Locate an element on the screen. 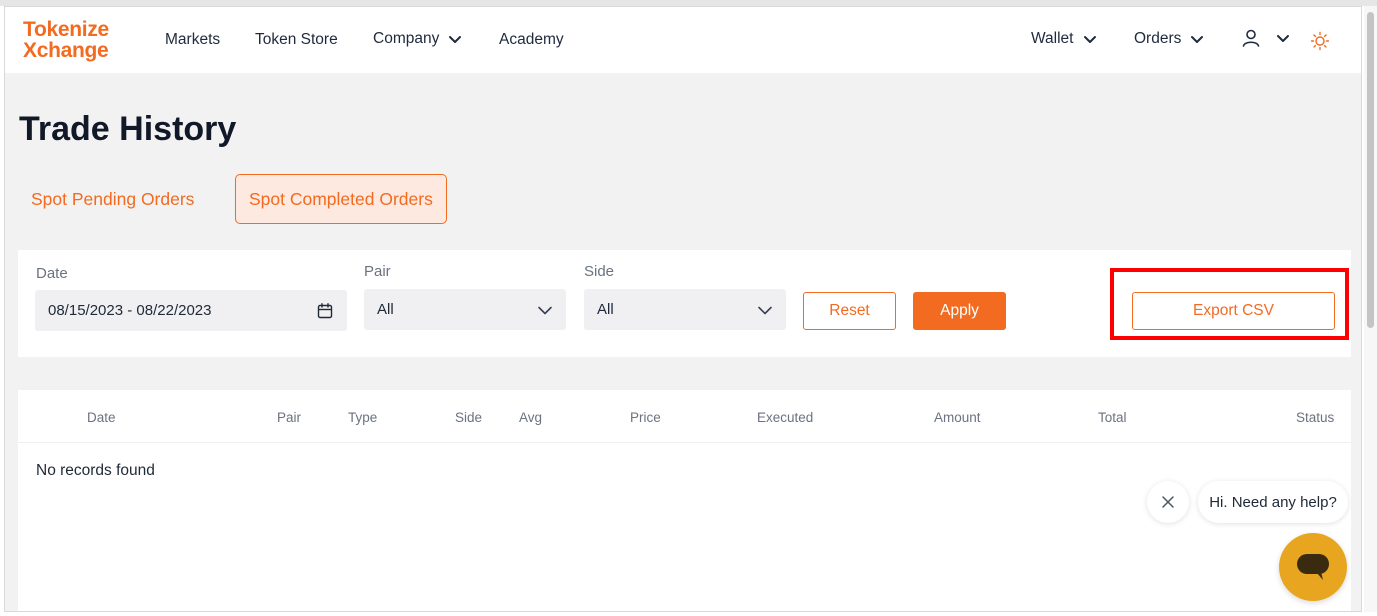  column-header-type: Type is located at coordinates (362, 417).